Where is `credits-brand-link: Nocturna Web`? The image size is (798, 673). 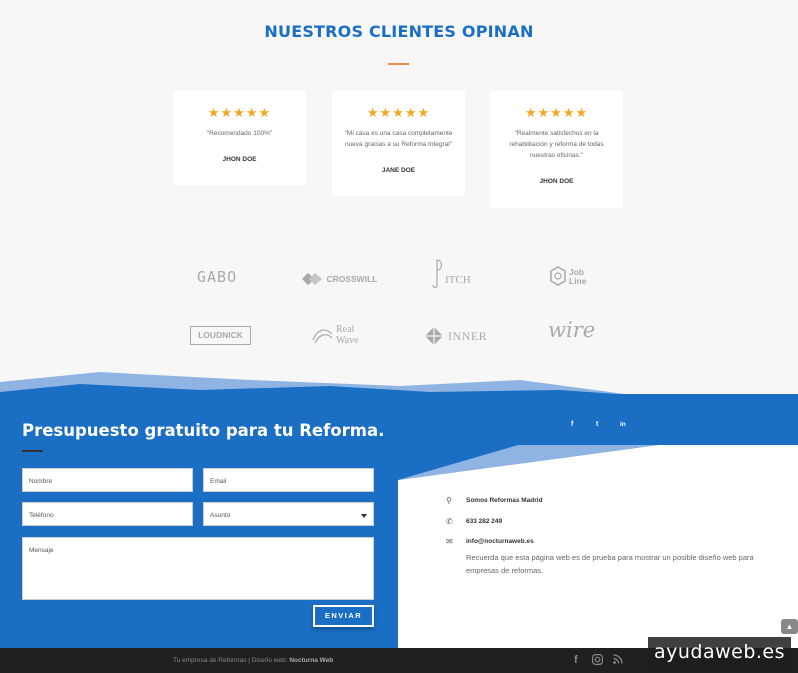
credits-brand-link: Nocturna Web is located at coordinates (311, 660).